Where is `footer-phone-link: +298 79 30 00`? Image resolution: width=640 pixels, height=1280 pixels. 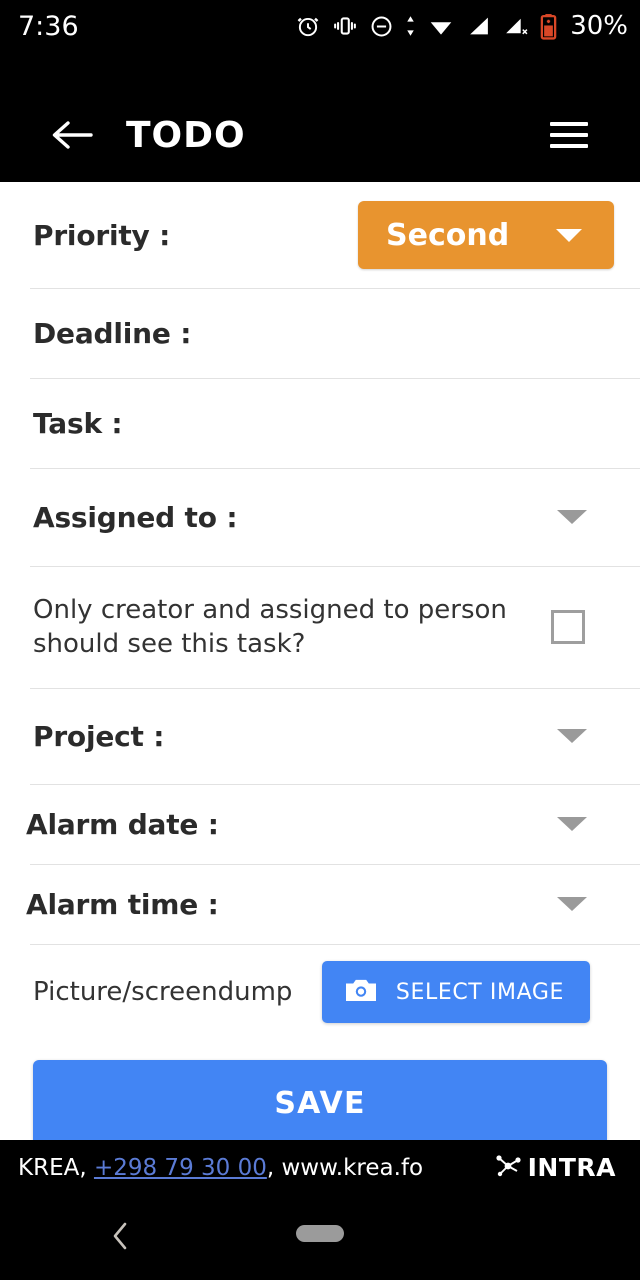 footer-phone-link: +298 79 30 00 is located at coordinates (180, 1168).